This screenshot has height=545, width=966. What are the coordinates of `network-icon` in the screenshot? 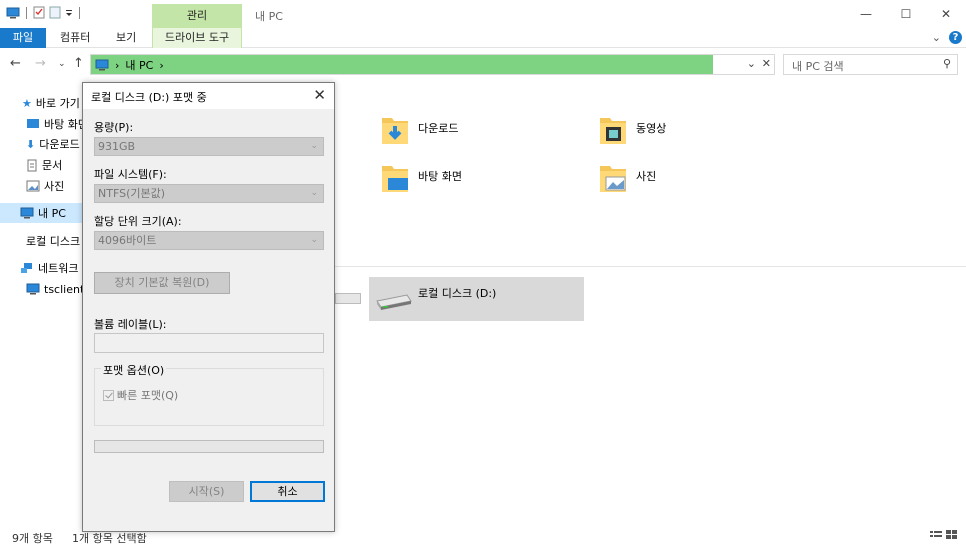 It's located at (26, 268).